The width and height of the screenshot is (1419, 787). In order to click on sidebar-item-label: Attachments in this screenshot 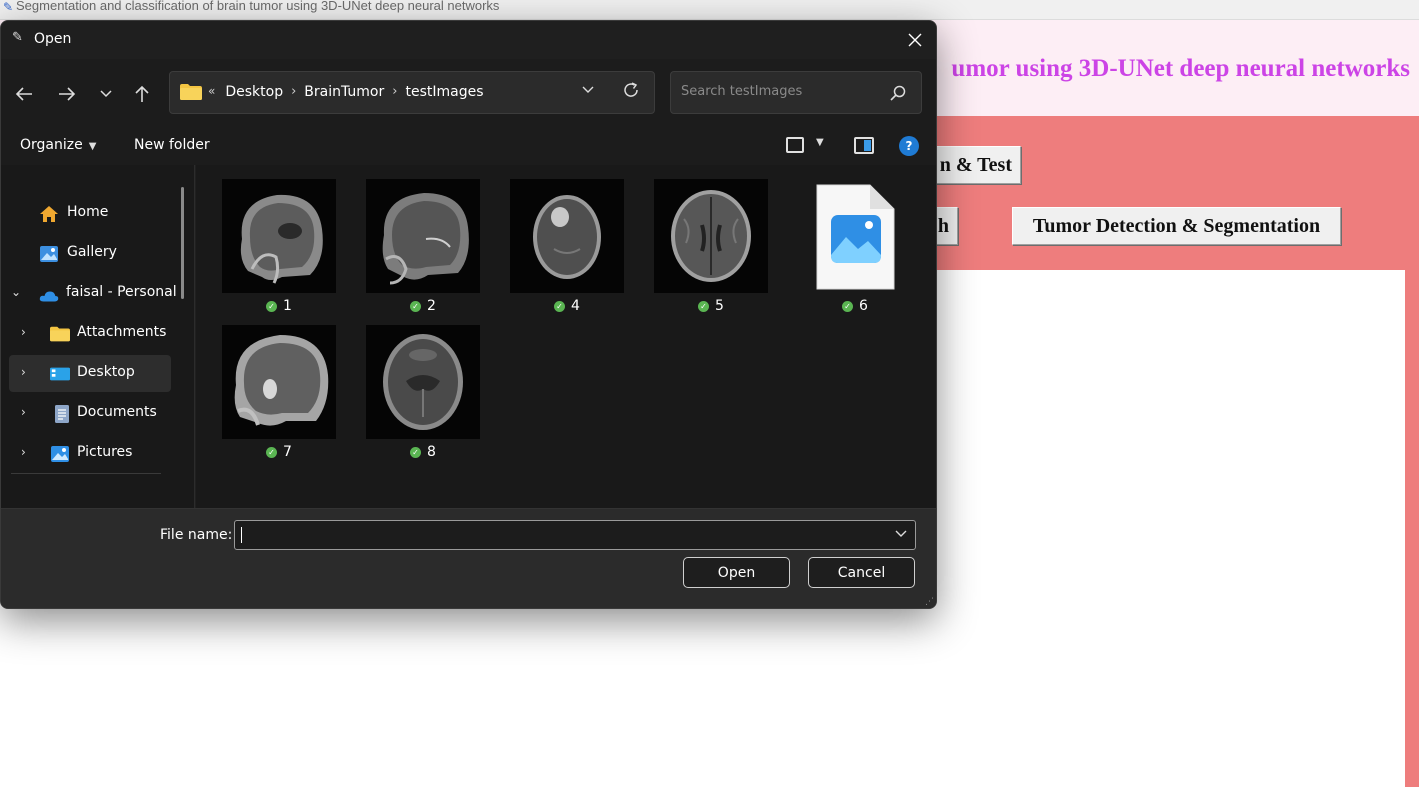, I will do `click(122, 332)`.